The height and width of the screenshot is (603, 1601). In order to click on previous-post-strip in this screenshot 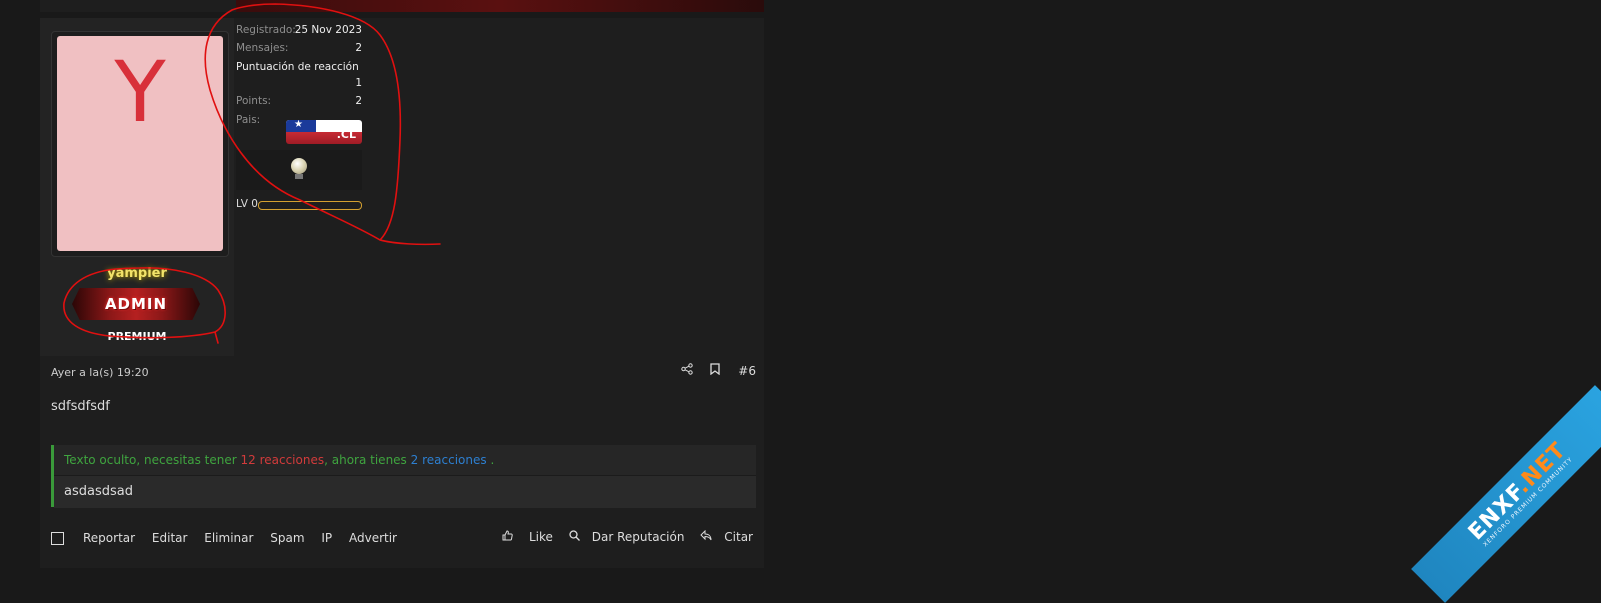, I will do `click(402, 6)`.